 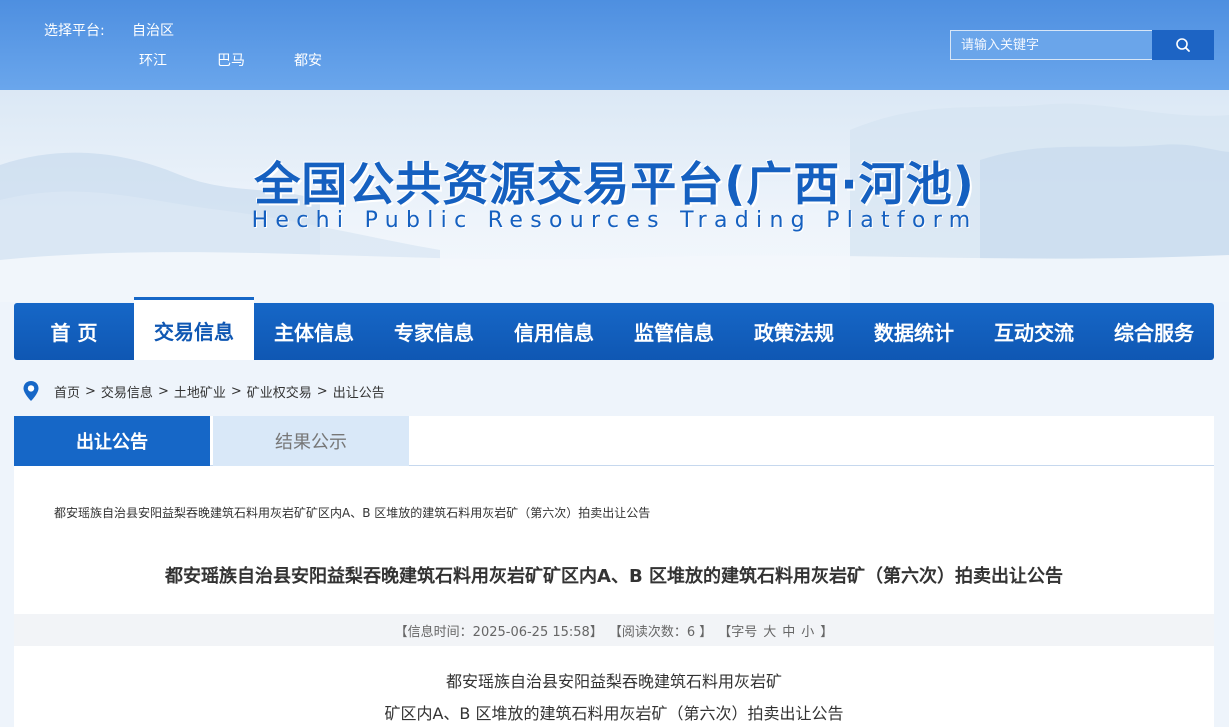 I want to click on font-size-large-link: 大, so click(x=769, y=630).